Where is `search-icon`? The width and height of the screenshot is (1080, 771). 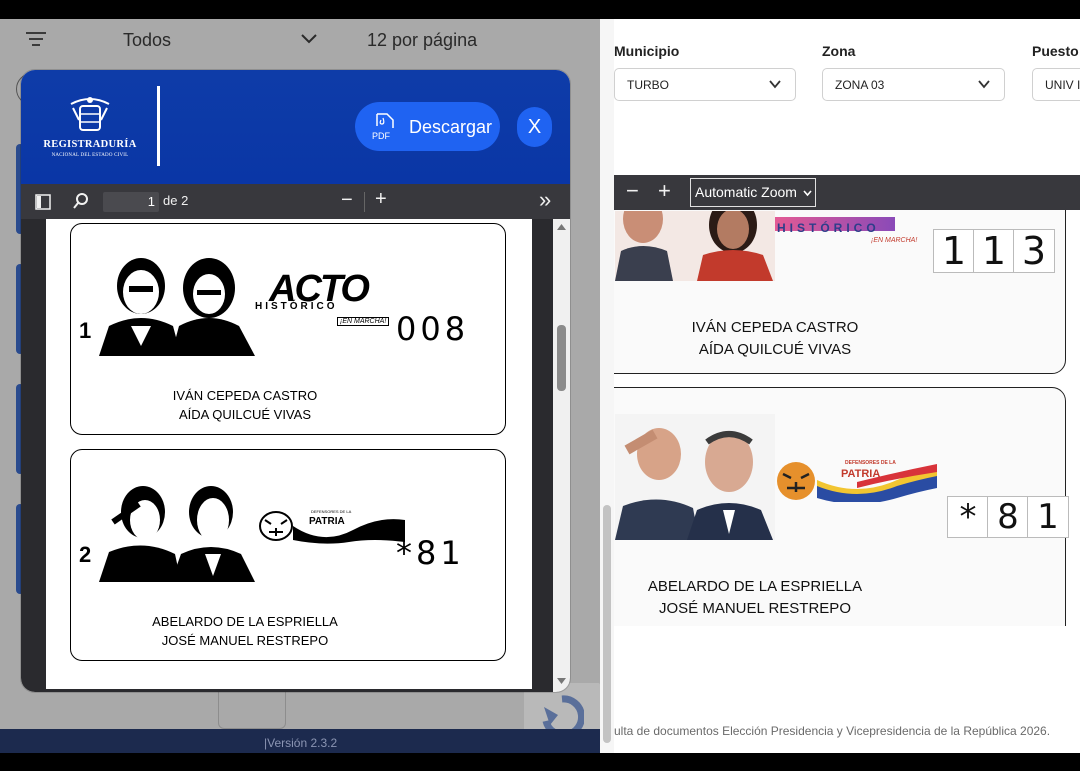
search-icon is located at coordinates (81, 201).